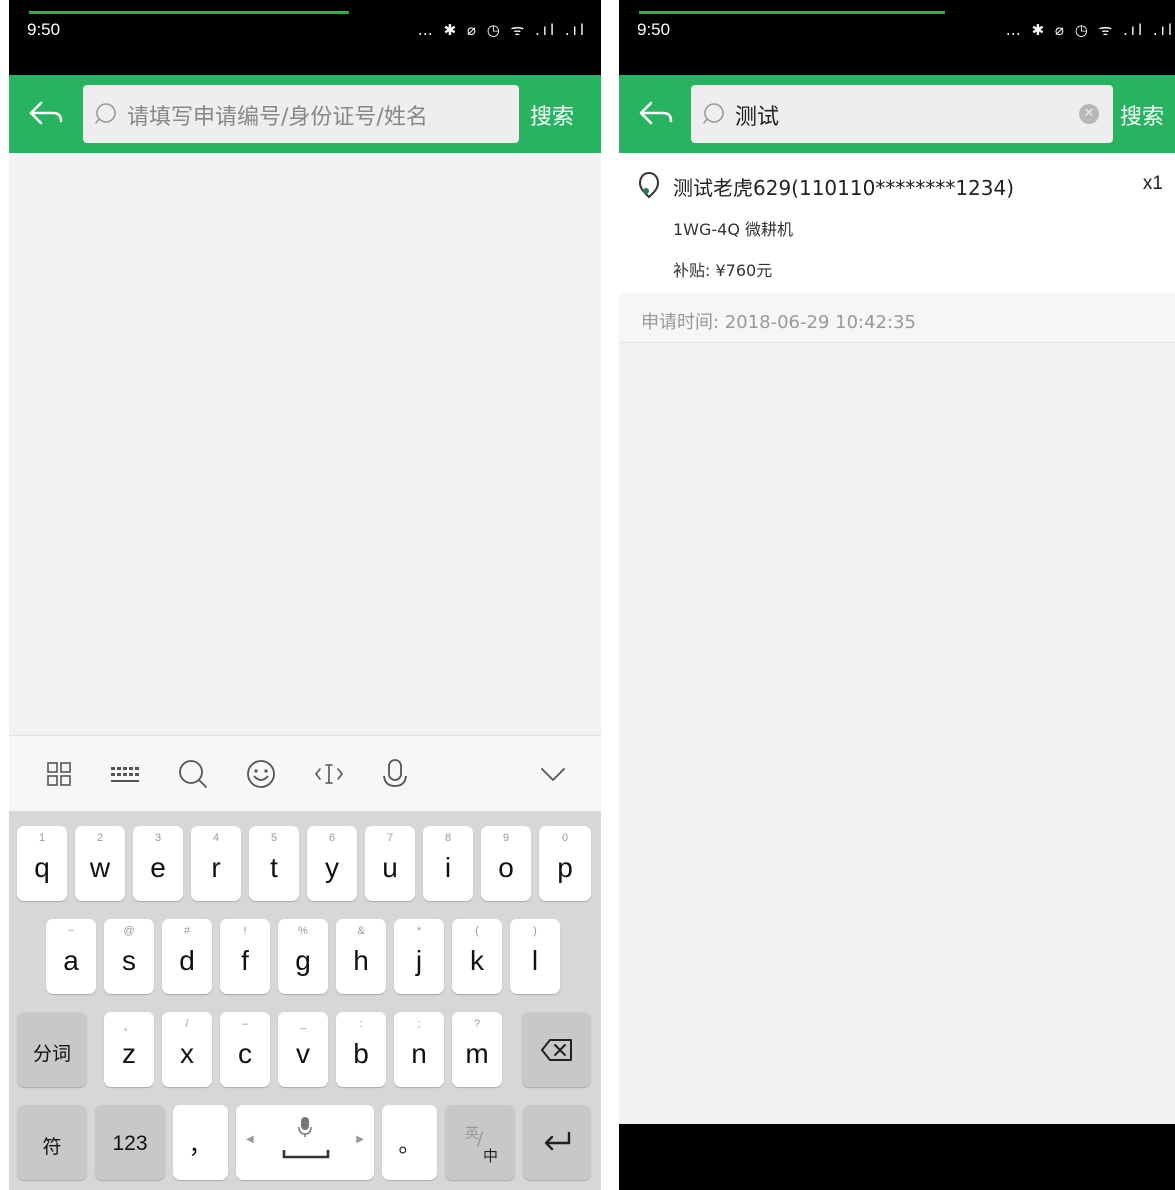 This screenshot has width=1175, height=1190. What do you see at coordinates (303, 956) in the screenshot?
I see `key-g: % g` at bounding box center [303, 956].